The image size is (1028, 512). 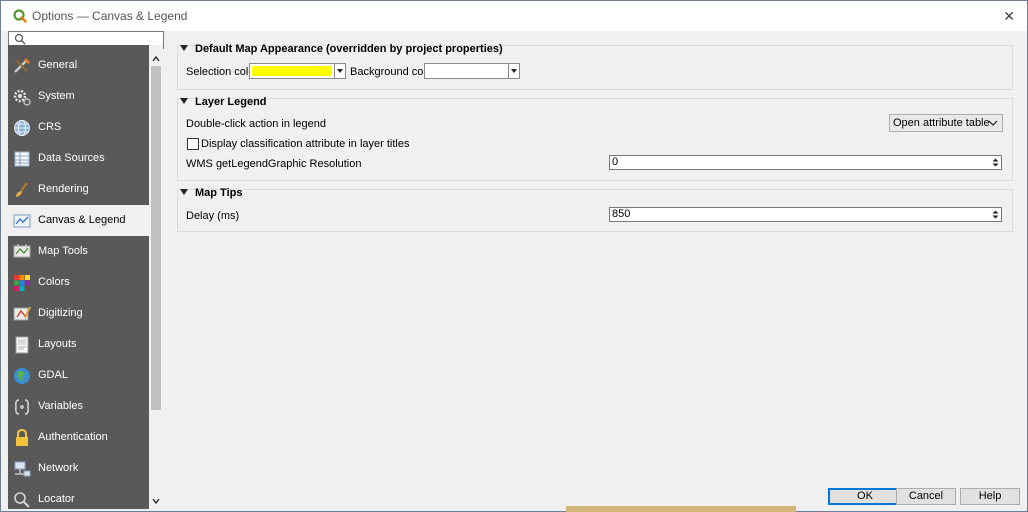 I want to click on wrench-hammer-icon, so click(x=22, y=65).